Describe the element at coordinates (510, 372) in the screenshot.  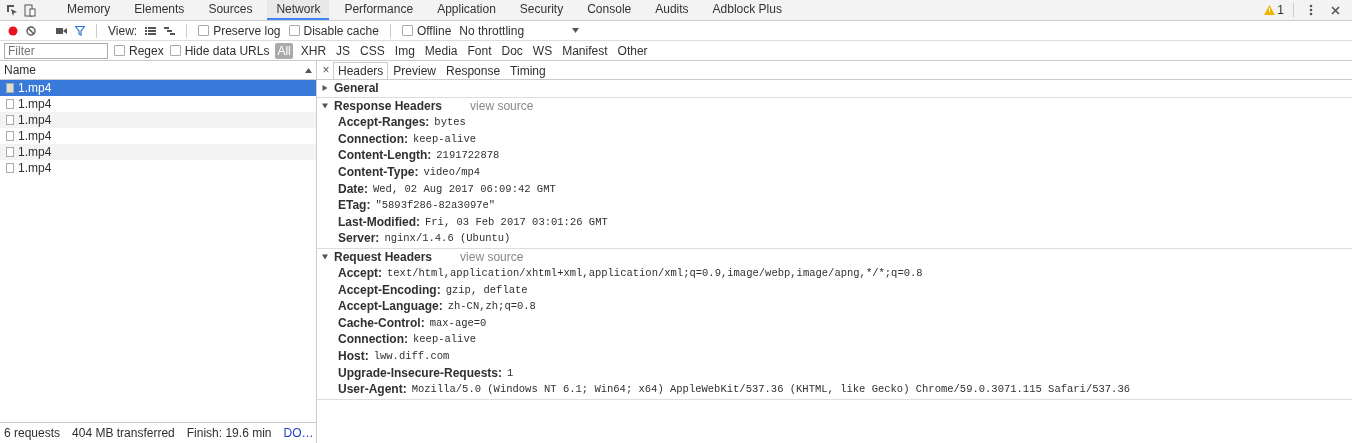
I see `header-value: 1` at that location.